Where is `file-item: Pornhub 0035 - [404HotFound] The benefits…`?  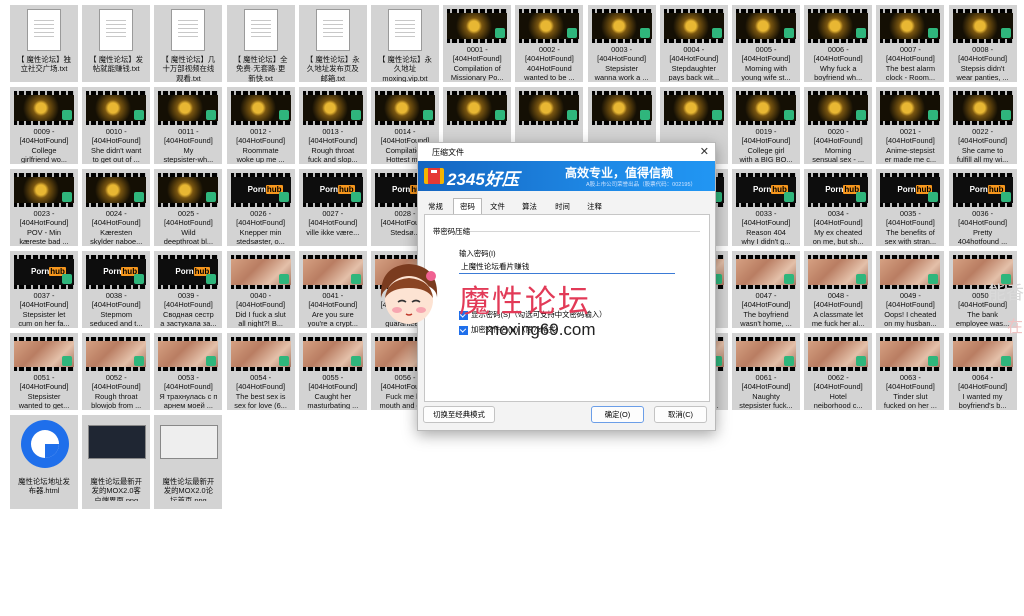 file-item: Pornhub 0035 - [404HotFound] The benefits… is located at coordinates (910, 207).